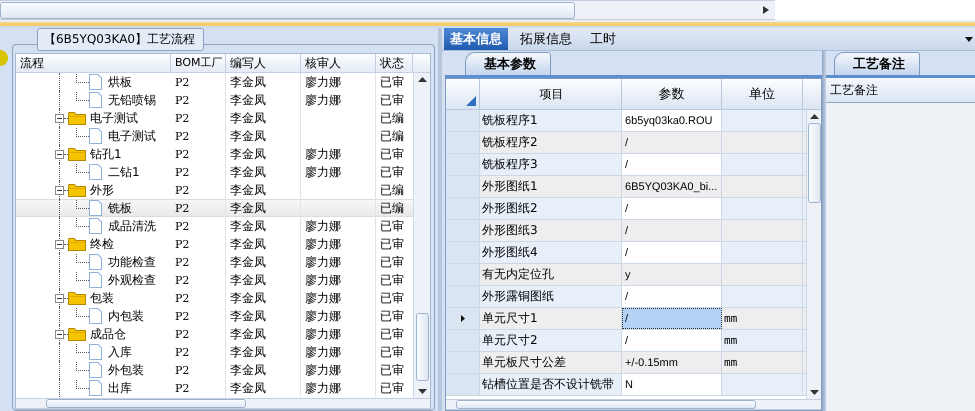 The width and height of the screenshot is (975, 411). What do you see at coordinates (603, 39) in the screenshot?
I see `tab: 工时` at bounding box center [603, 39].